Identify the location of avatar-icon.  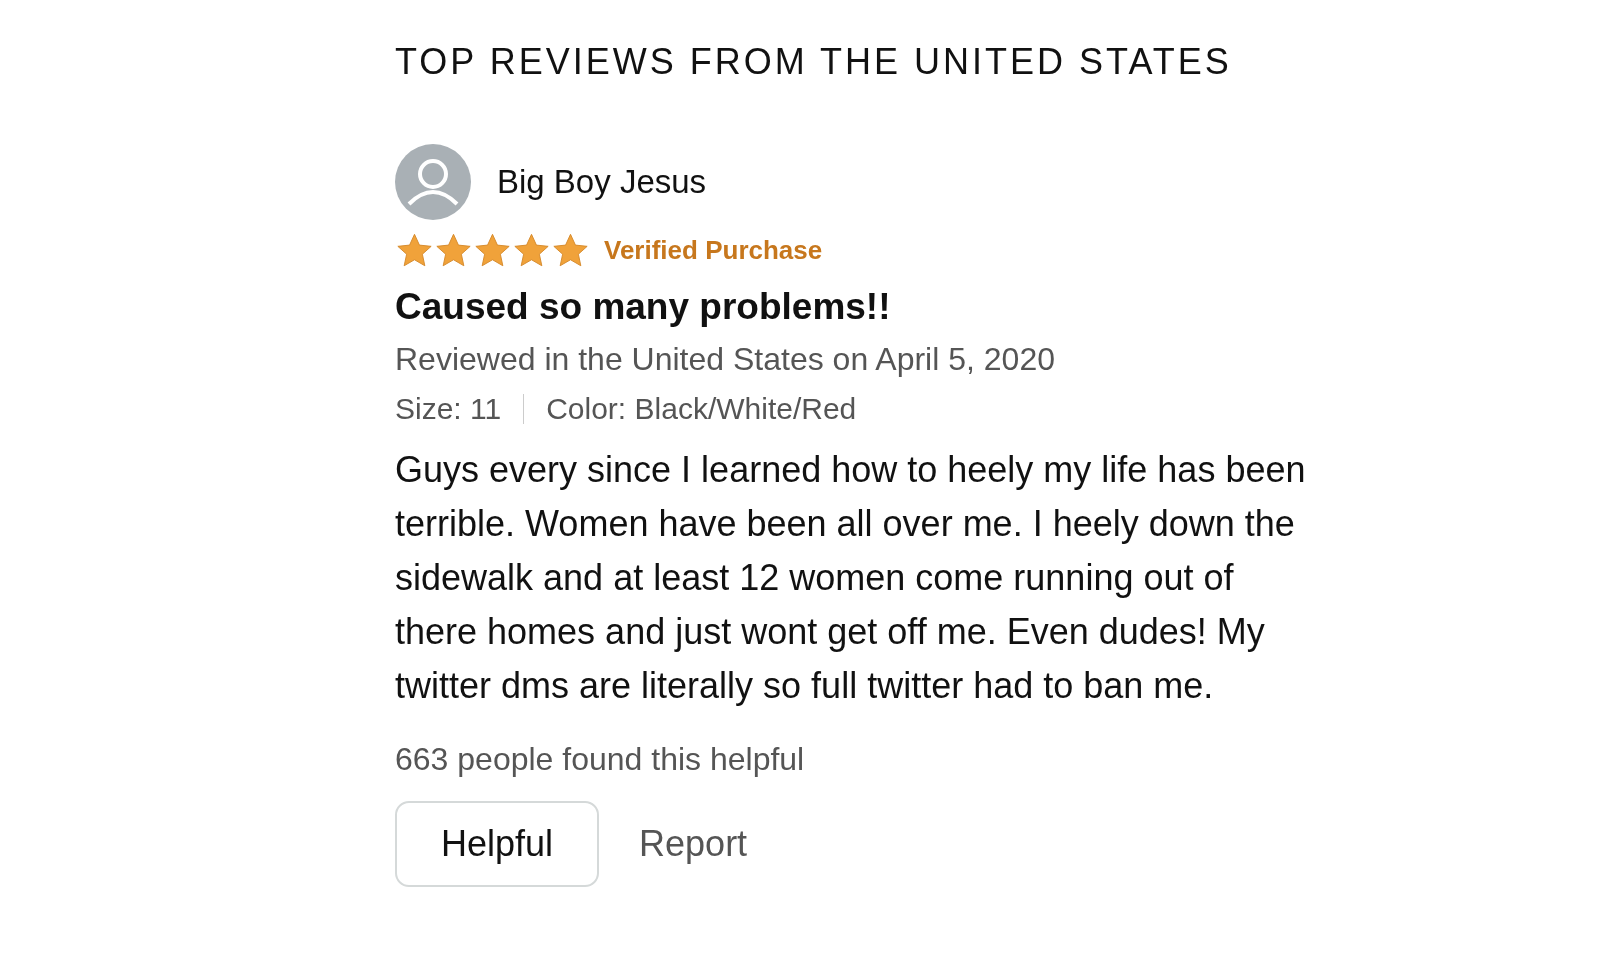
(433, 182).